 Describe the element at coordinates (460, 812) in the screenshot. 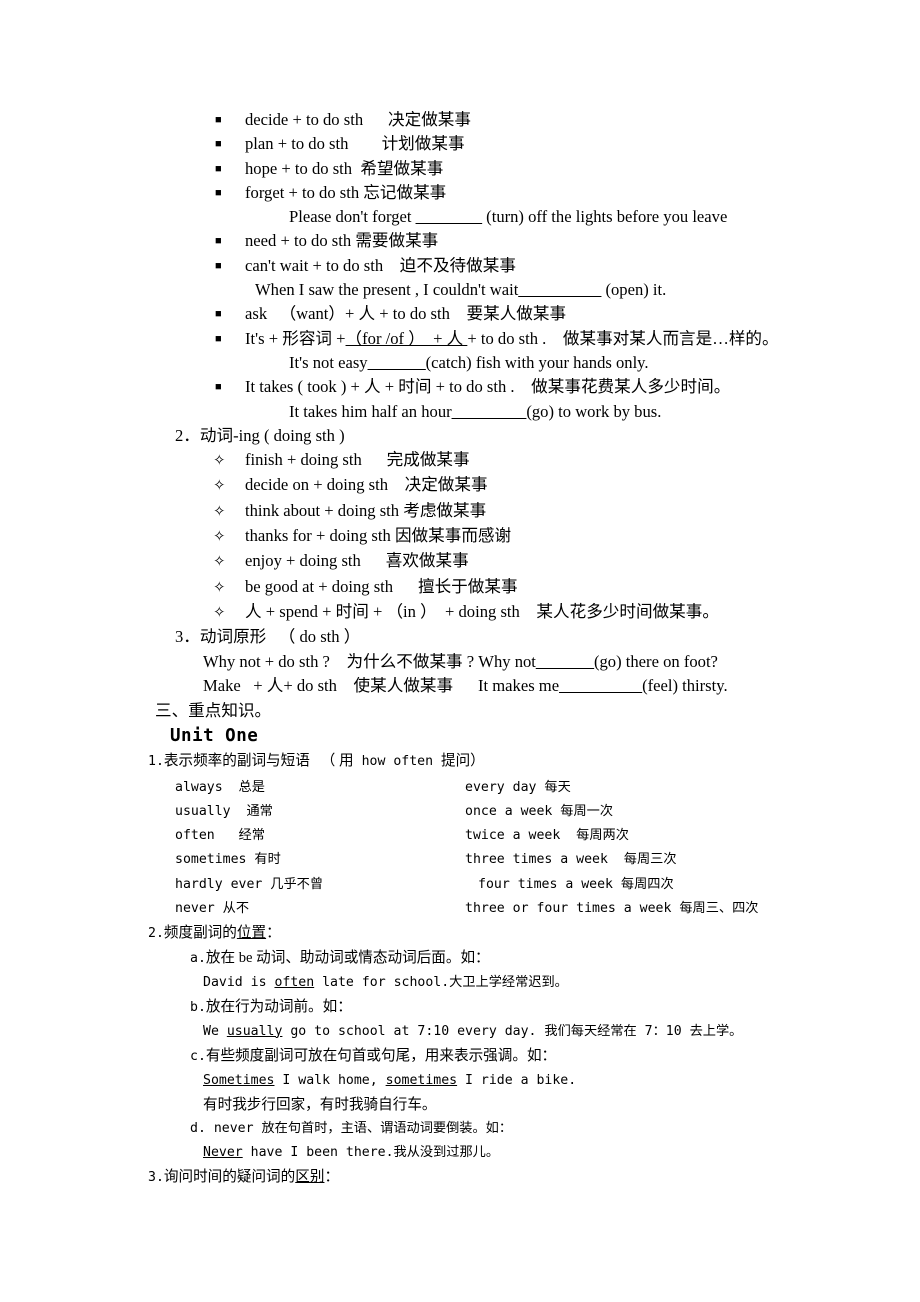

I see `table-row: usually 通常 once a week 每周一次` at that location.